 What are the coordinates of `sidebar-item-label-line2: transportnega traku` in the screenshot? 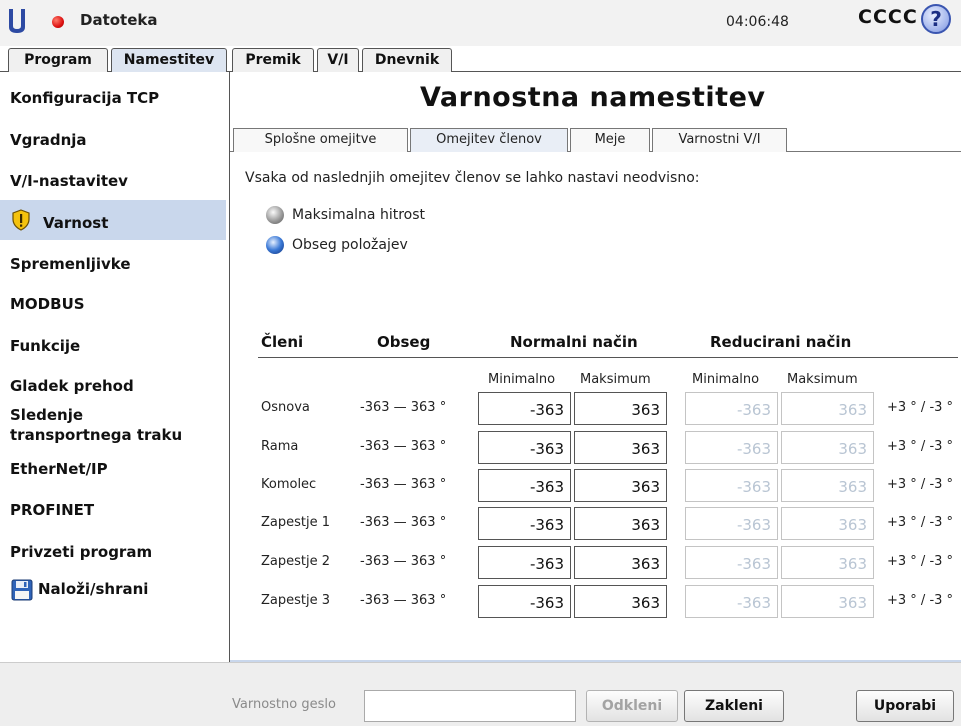 It's located at (96, 435).